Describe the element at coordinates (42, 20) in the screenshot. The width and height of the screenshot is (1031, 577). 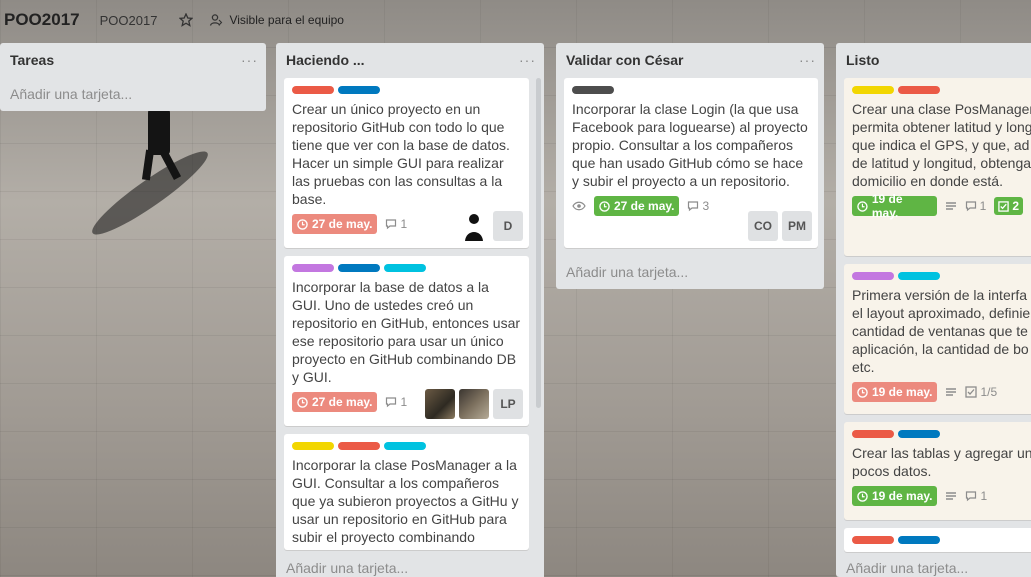
I see `board-title: POO2017` at that location.